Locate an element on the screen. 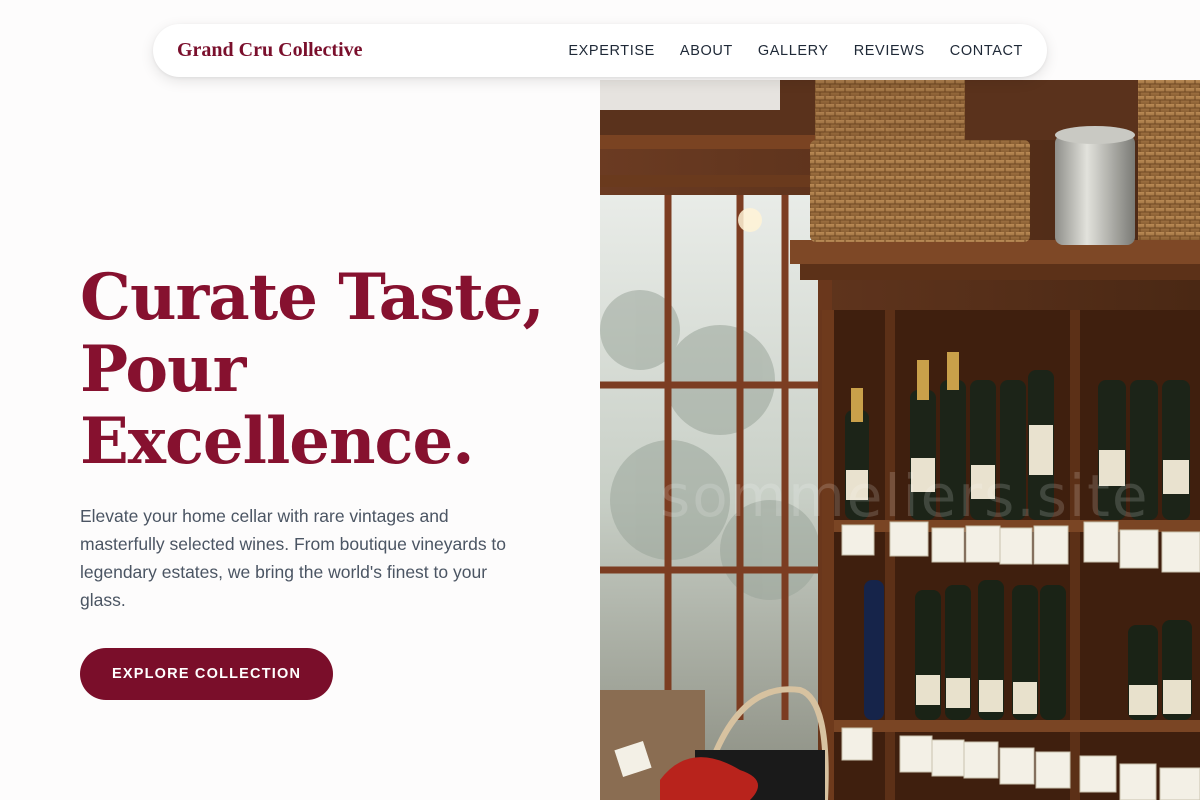  headline-line-1: Curate Taste, is located at coordinates (312, 297).